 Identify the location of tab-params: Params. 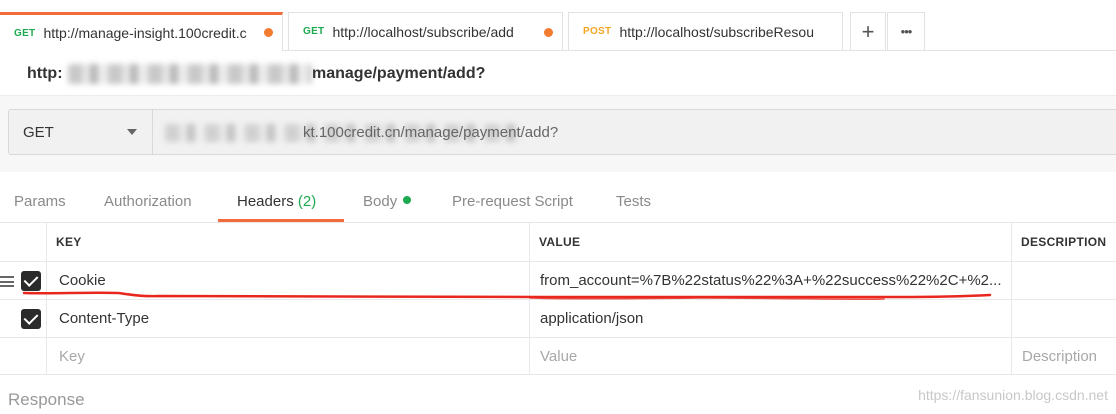
(40, 201).